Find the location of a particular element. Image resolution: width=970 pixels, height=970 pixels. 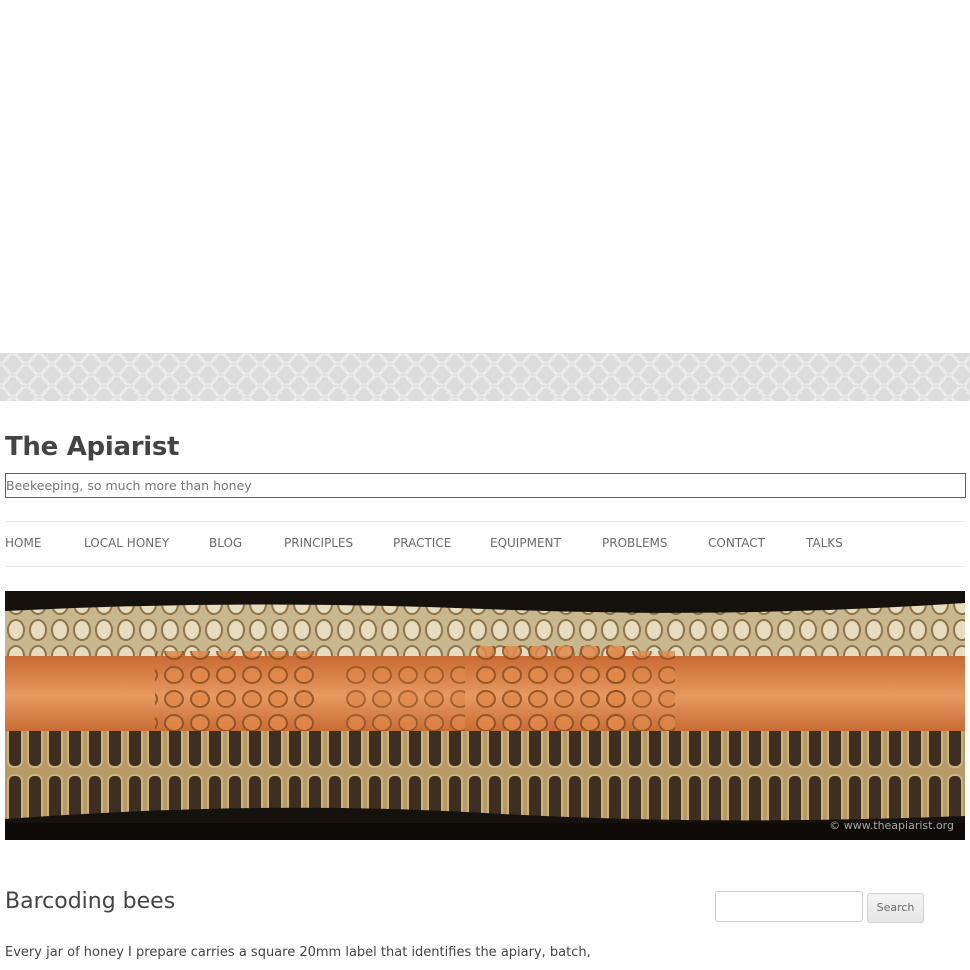

nav-item-problems: PROBLEMS is located at coordinates (635, 543).